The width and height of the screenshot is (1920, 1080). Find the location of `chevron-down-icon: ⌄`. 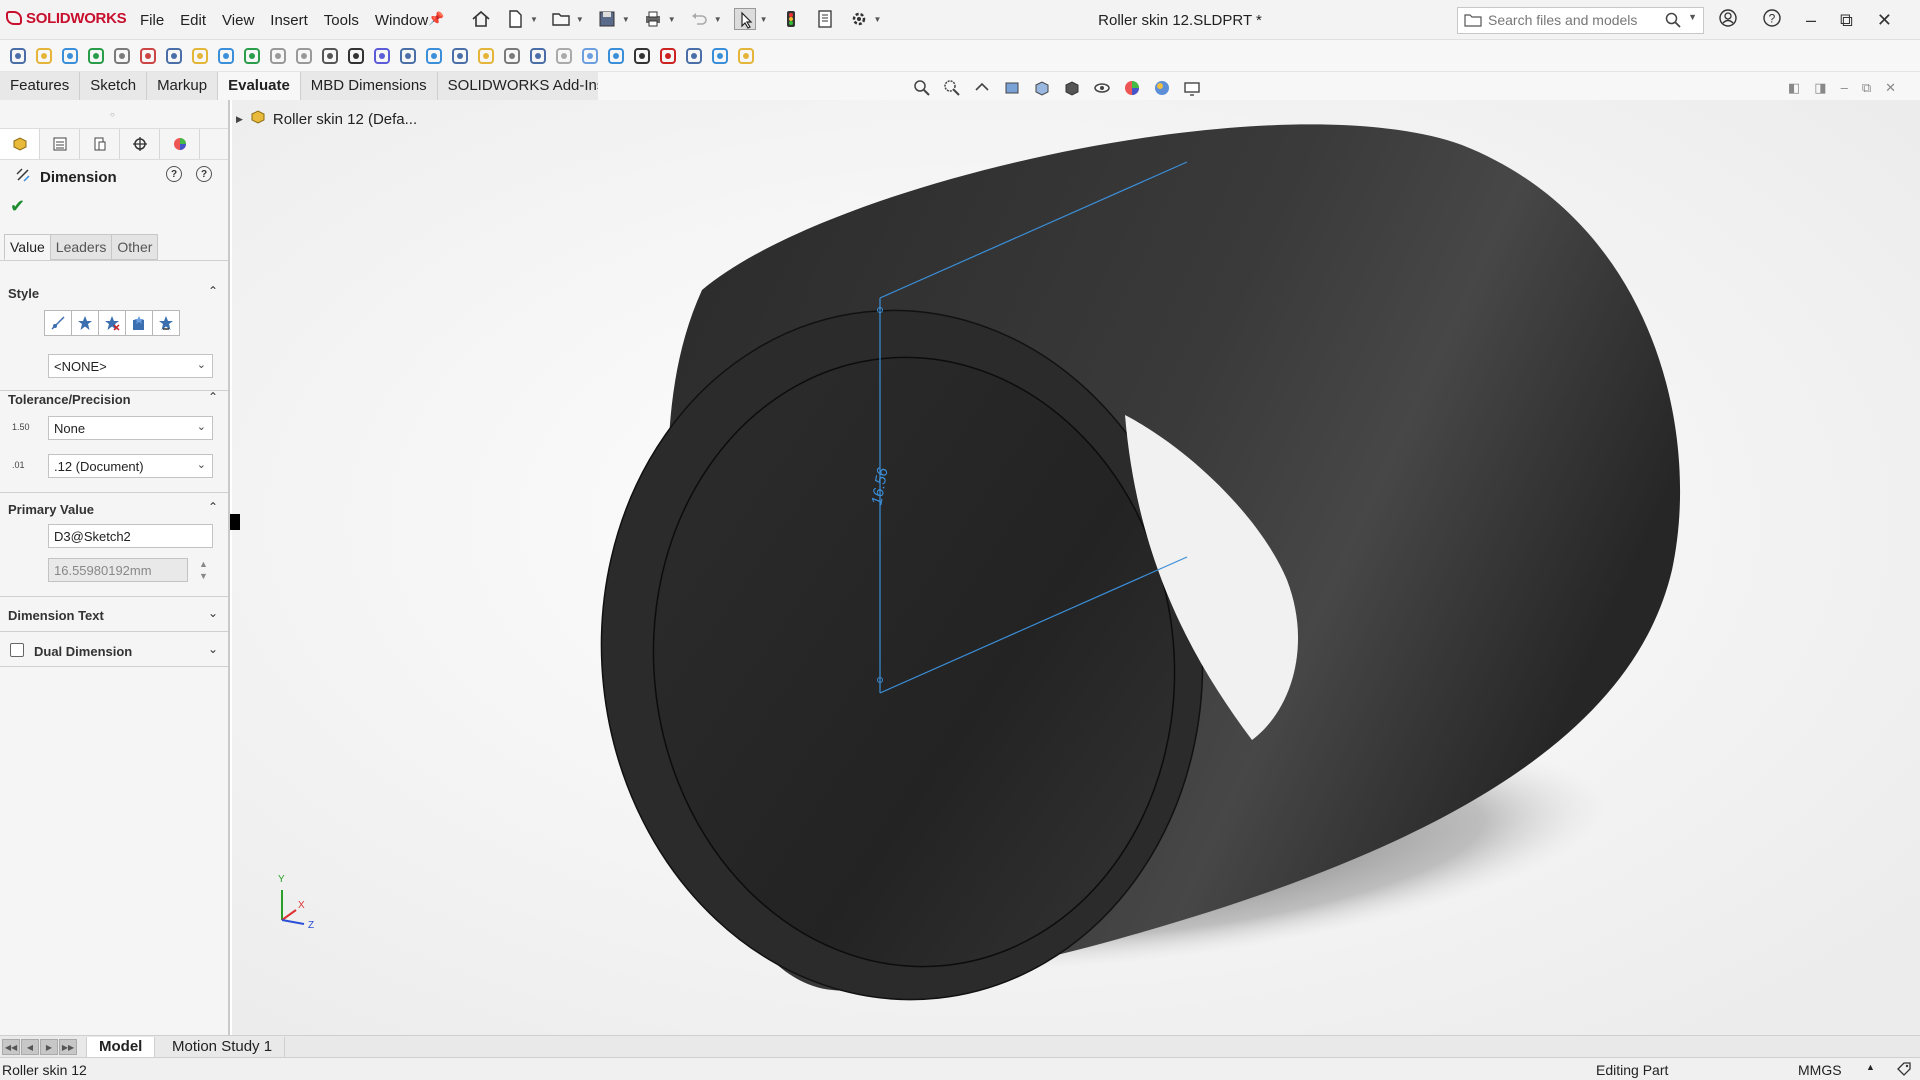

chevron-down-icon: ⌄ is located at coordinates (213, 613).